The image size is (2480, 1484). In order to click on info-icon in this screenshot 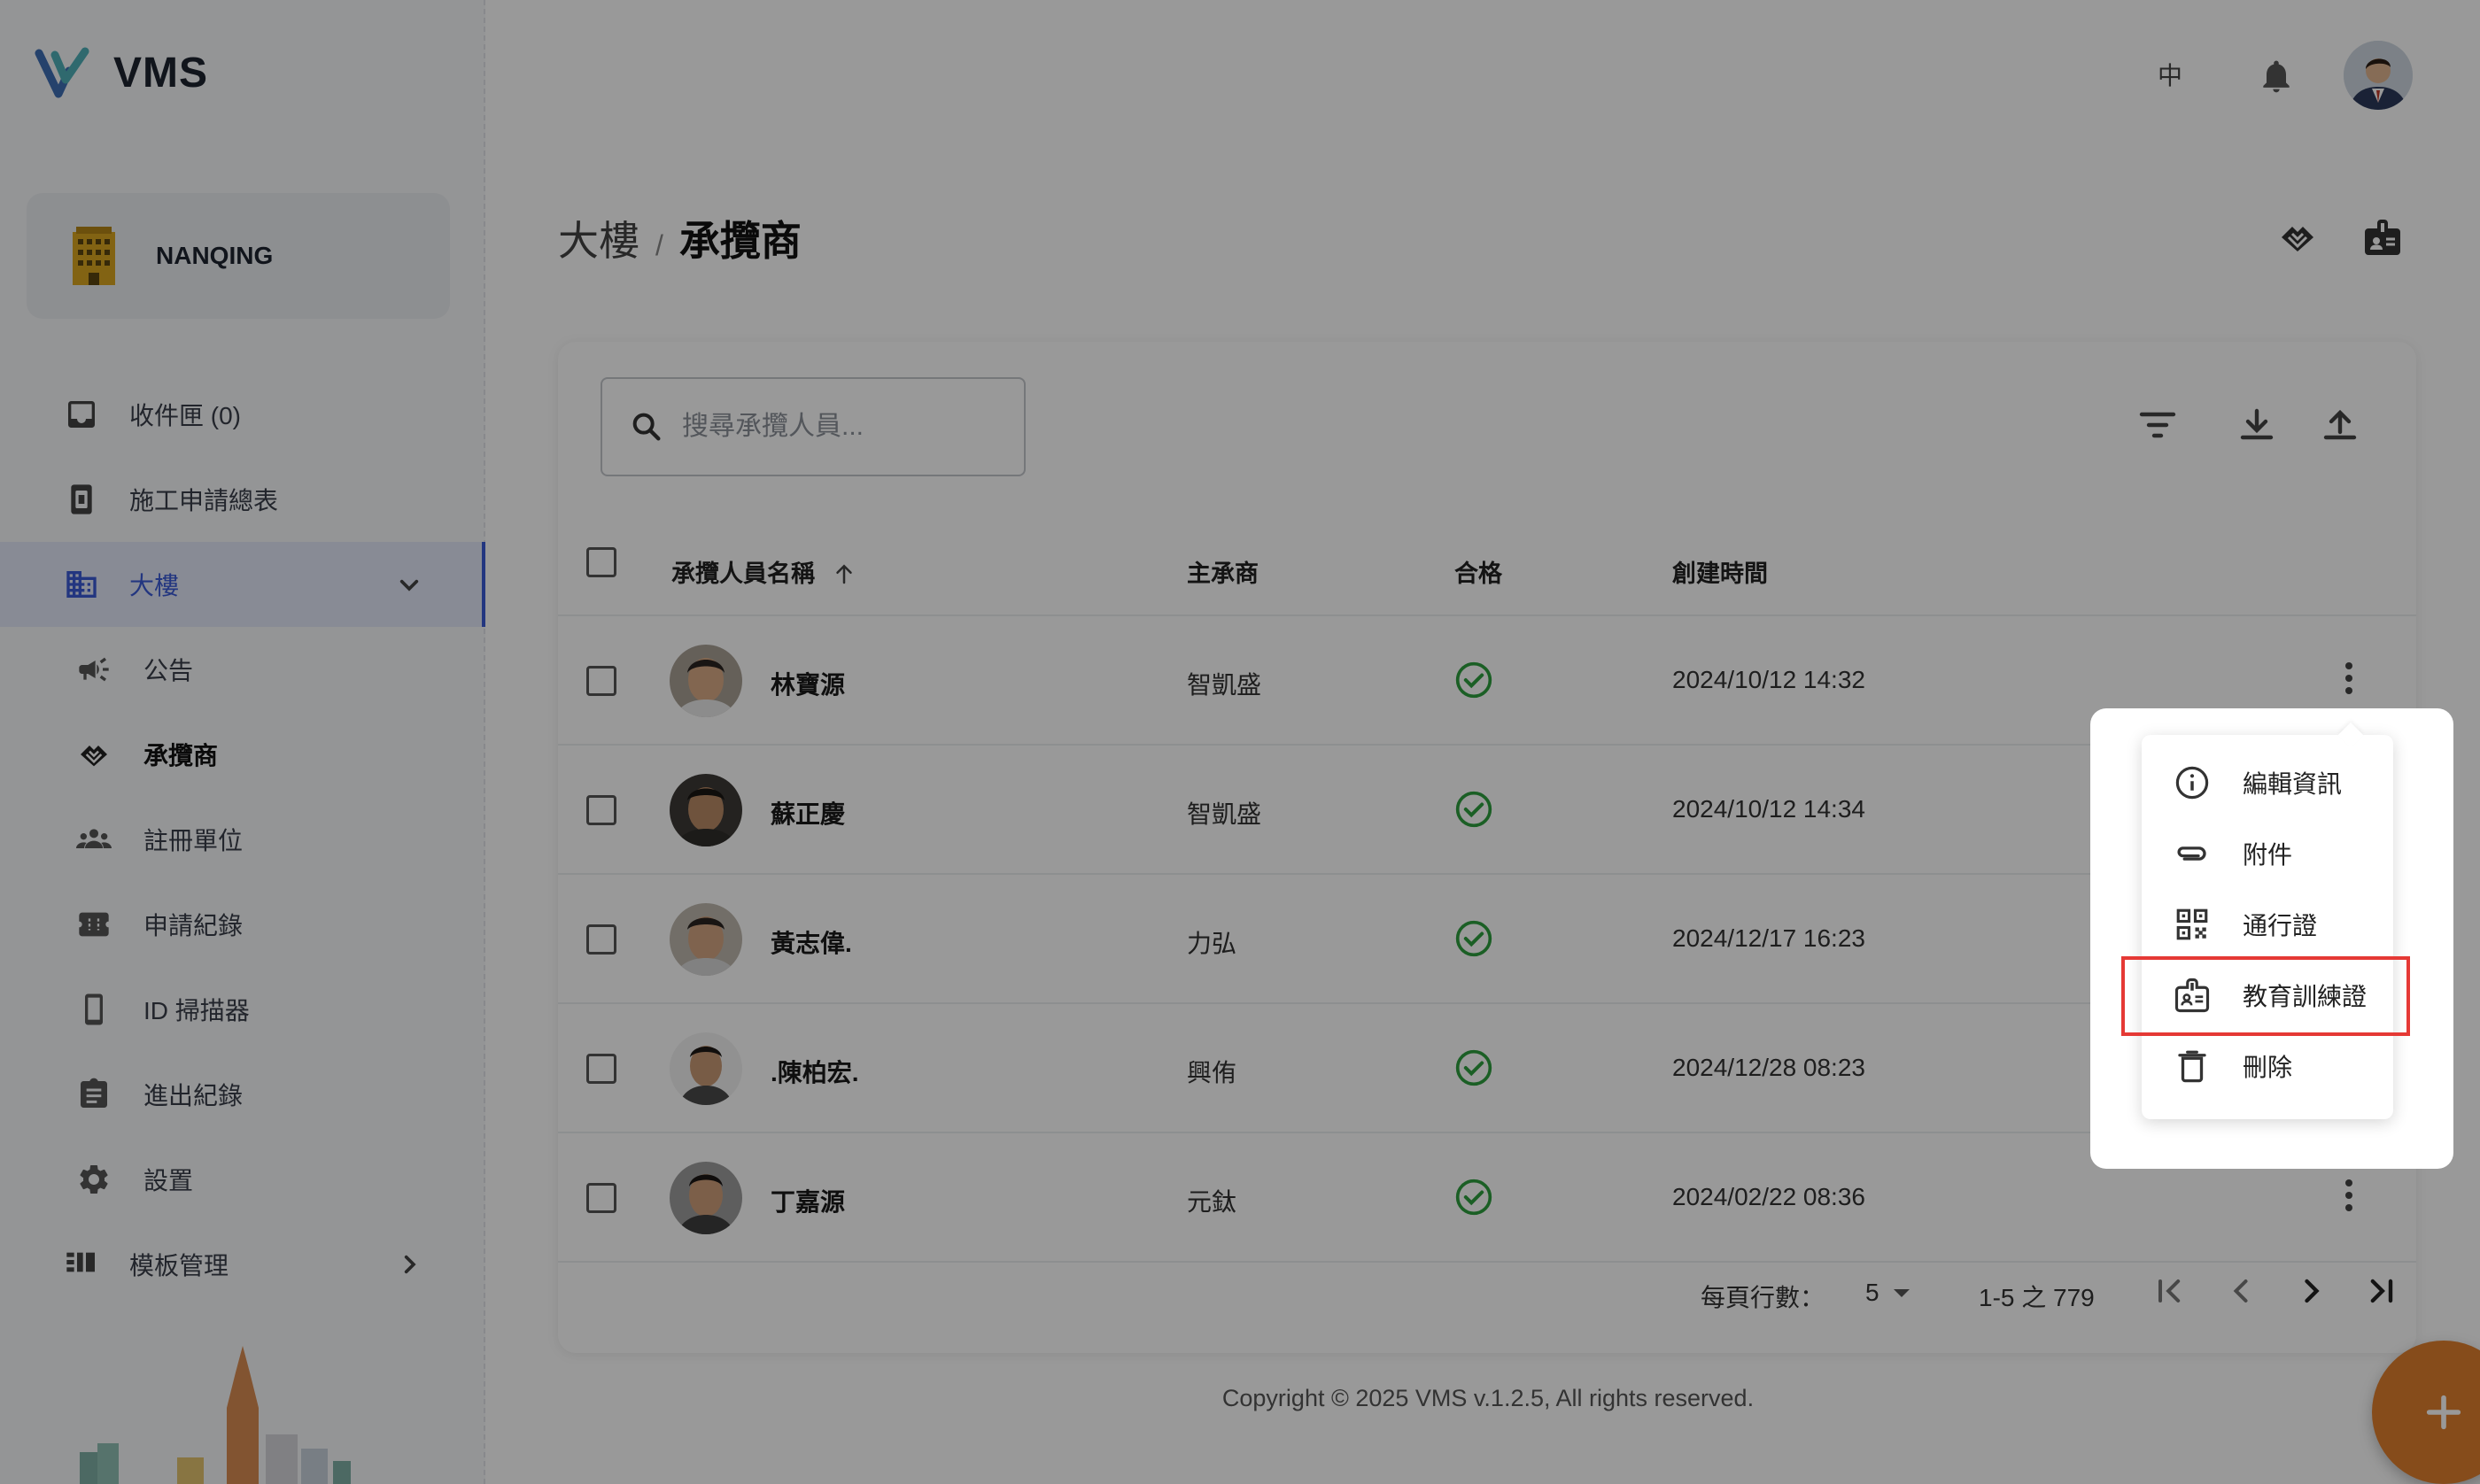, I will do `click(2192, 782)`.